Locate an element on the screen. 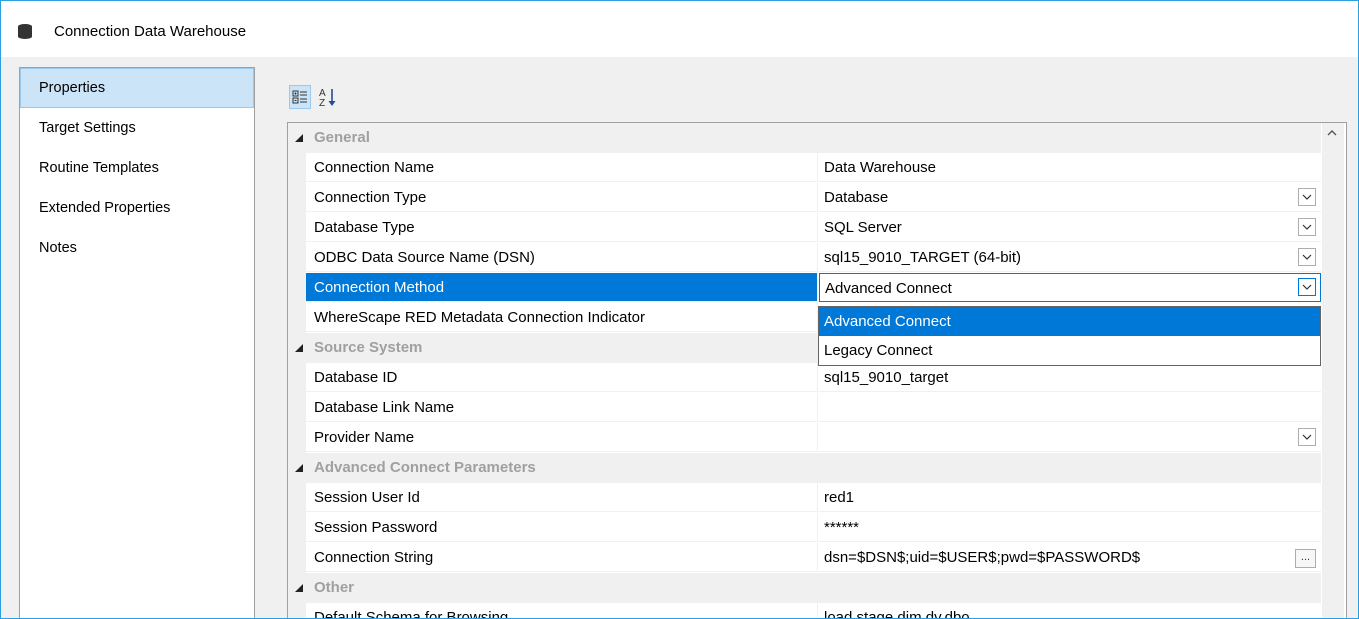 The image size is (1359, 619). sort-alphabetical-icon: A Z is located at coordinates (327, 98).